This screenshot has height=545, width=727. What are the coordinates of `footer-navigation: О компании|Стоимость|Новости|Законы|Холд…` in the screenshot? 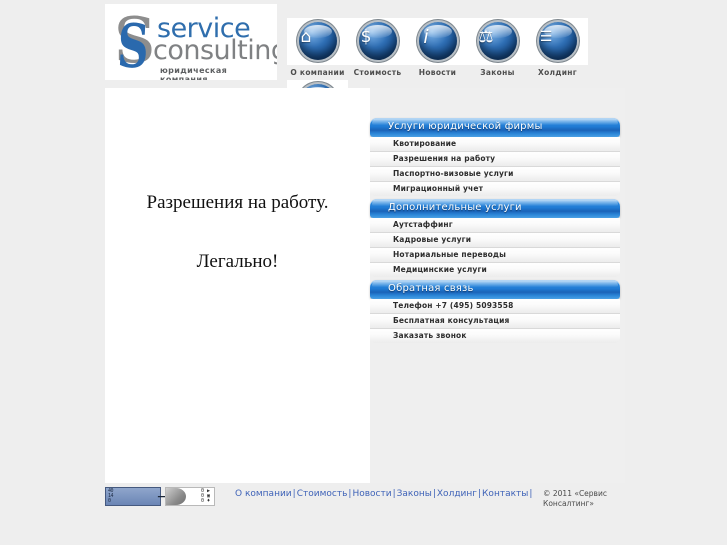 It's located at (384, 494).